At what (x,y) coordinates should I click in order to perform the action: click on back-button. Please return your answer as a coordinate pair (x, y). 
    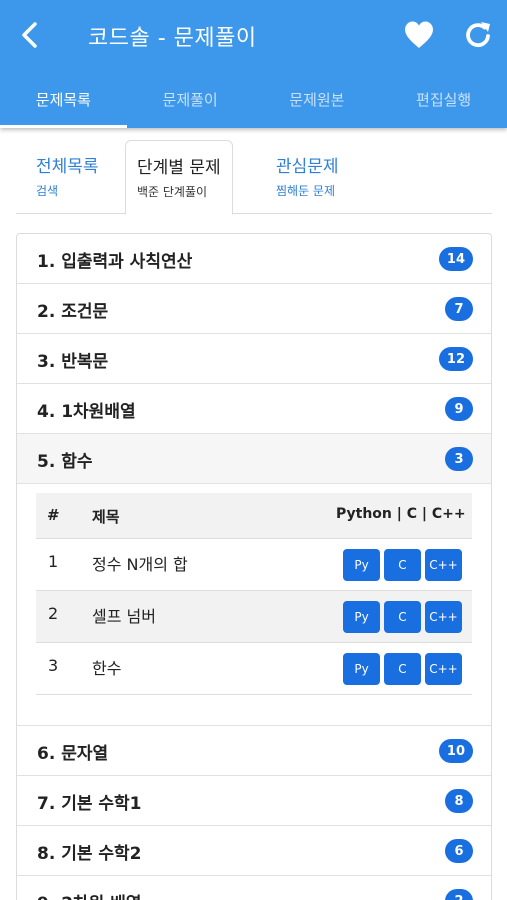
    Looking at the image, I should click on (29, 35).